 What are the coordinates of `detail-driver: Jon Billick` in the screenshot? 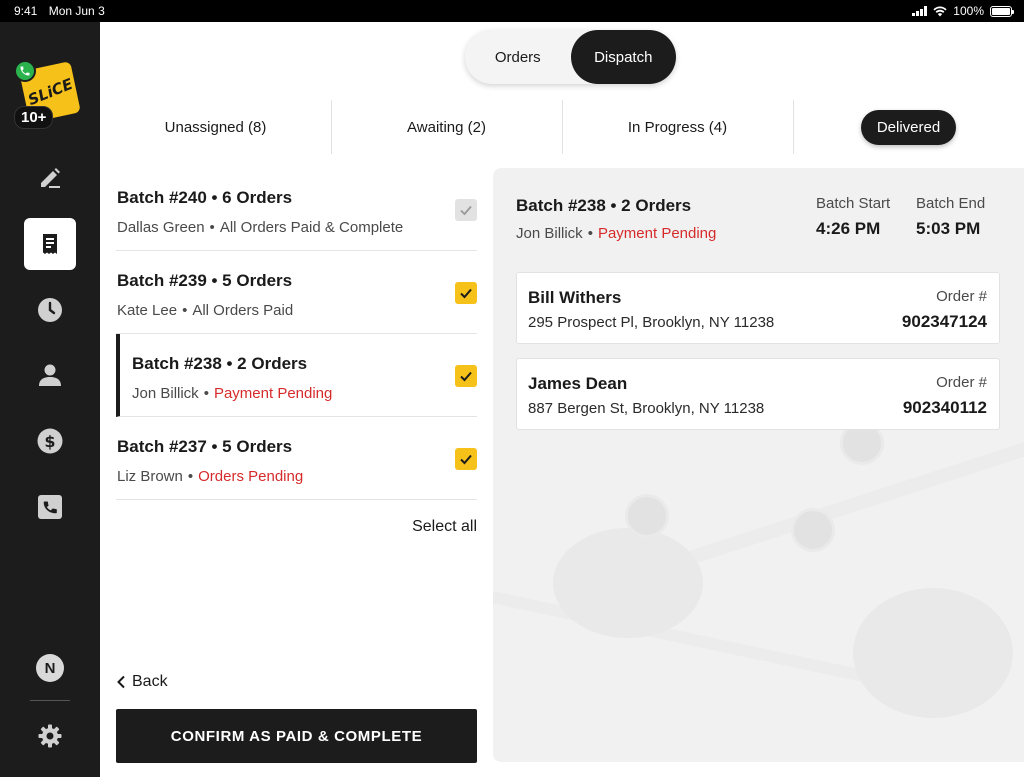 It's located at (549, 233).